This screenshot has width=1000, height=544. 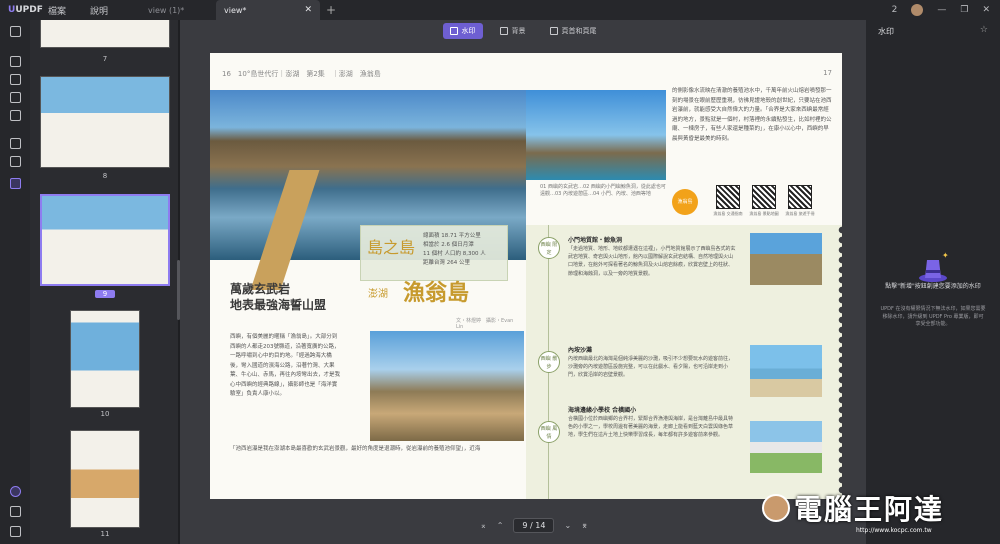 What do you see at coordinates (105, 294) in the screenshot?
I see `thumbnail-label-selected: 9` at bounding box center [105, 294].